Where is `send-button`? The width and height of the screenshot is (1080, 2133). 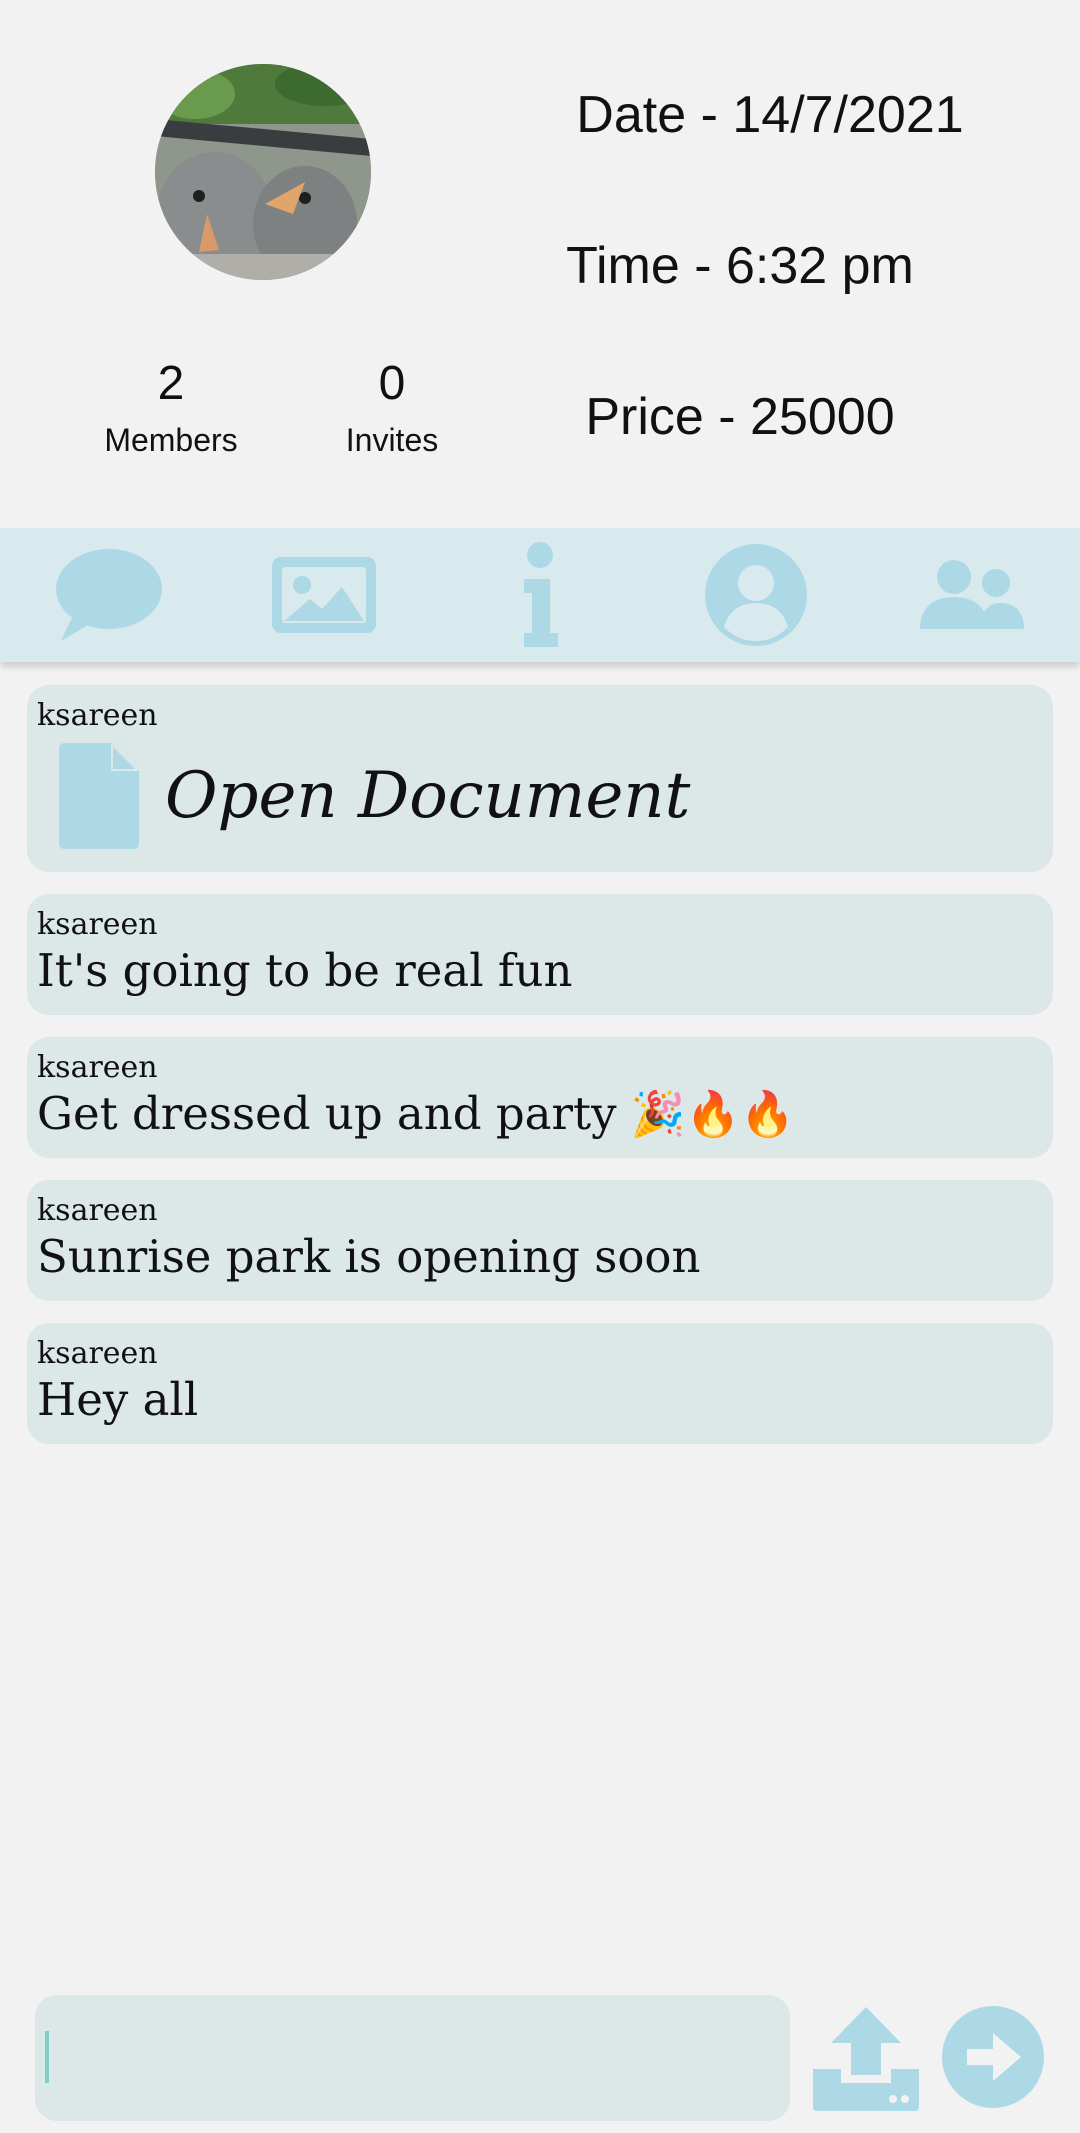
send-button is located at coordinates (993, 2057).